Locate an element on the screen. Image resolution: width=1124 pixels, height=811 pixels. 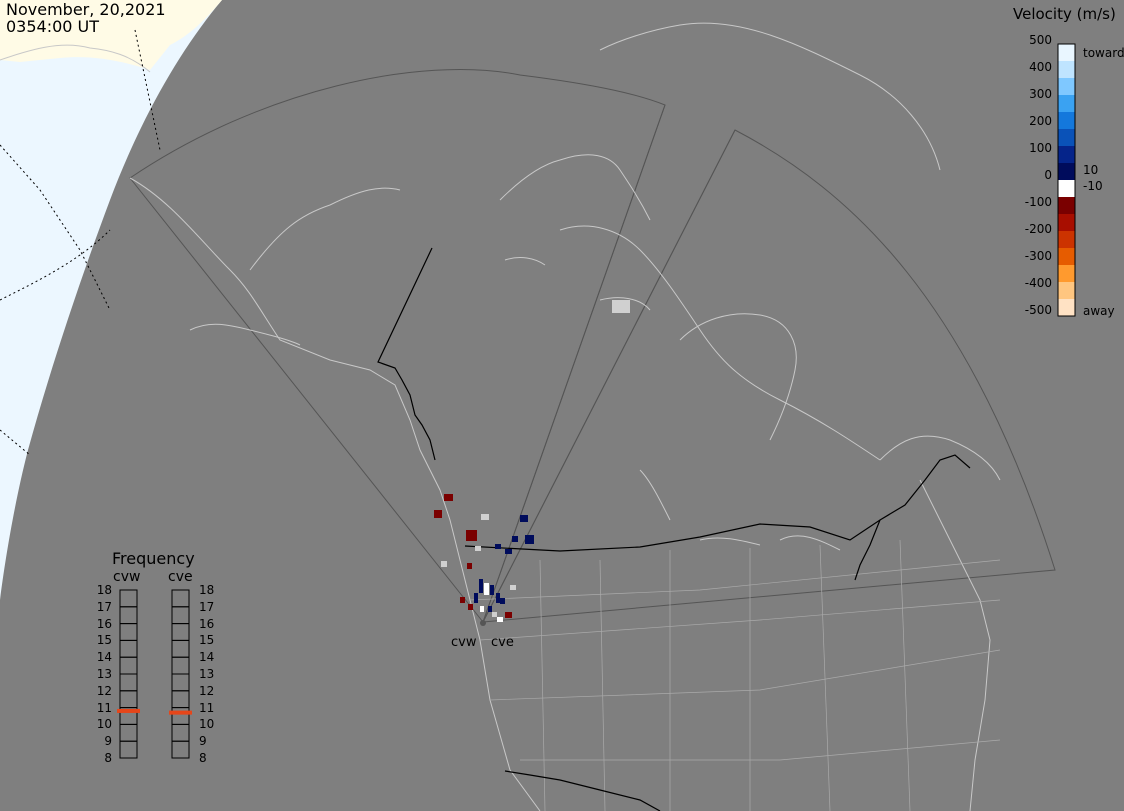
toward-label: toward is located at coordinates (1103, 53).